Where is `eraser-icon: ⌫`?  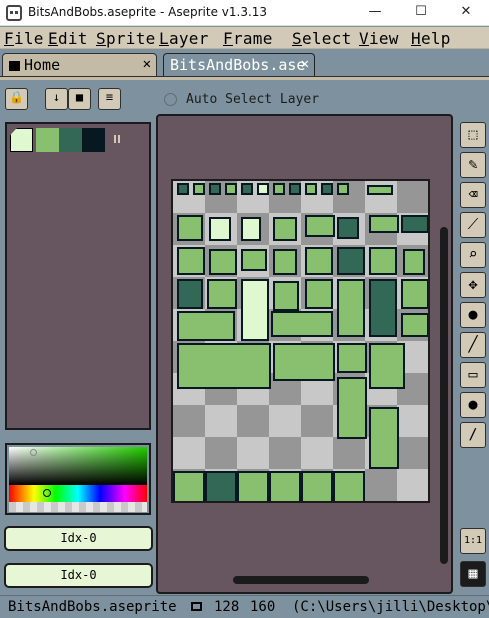 eraser-icon: ⌫ is located at coordinates (473, 194).